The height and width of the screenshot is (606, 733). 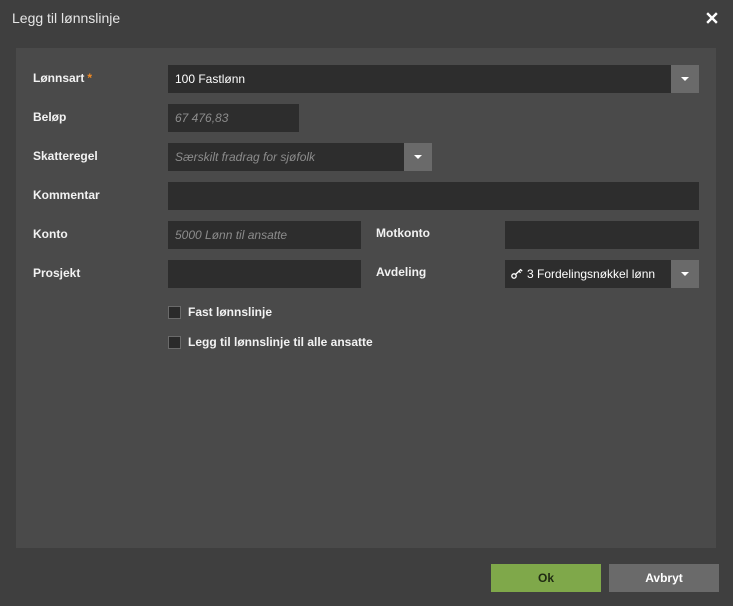 I want to click on all-employees-label: Legg til lønnslinje til alle ansatte, so click(x=280, y=342).